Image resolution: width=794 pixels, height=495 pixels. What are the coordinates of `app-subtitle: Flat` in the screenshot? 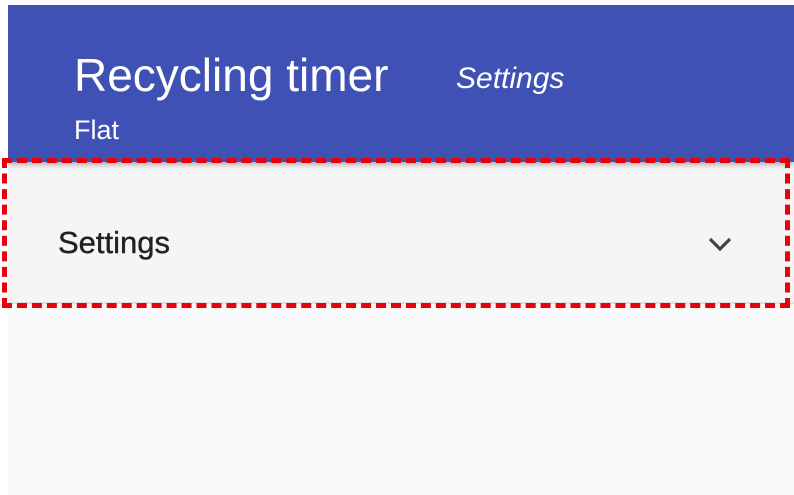 It's located at (97, 130).